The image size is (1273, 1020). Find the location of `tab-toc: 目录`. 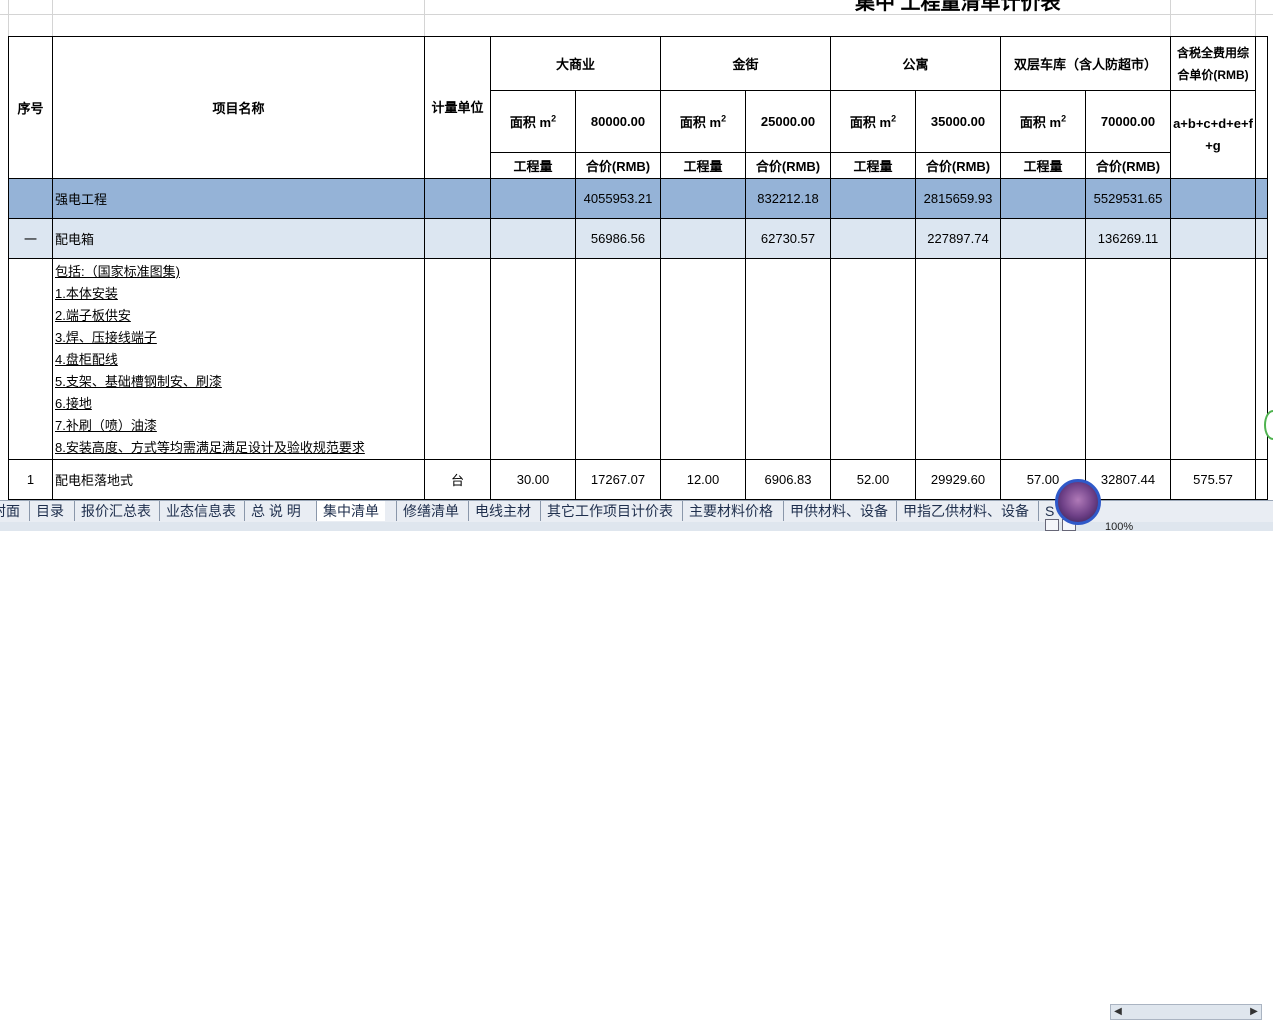

tab-toc: 目录 is located at coordinates (49, 511).